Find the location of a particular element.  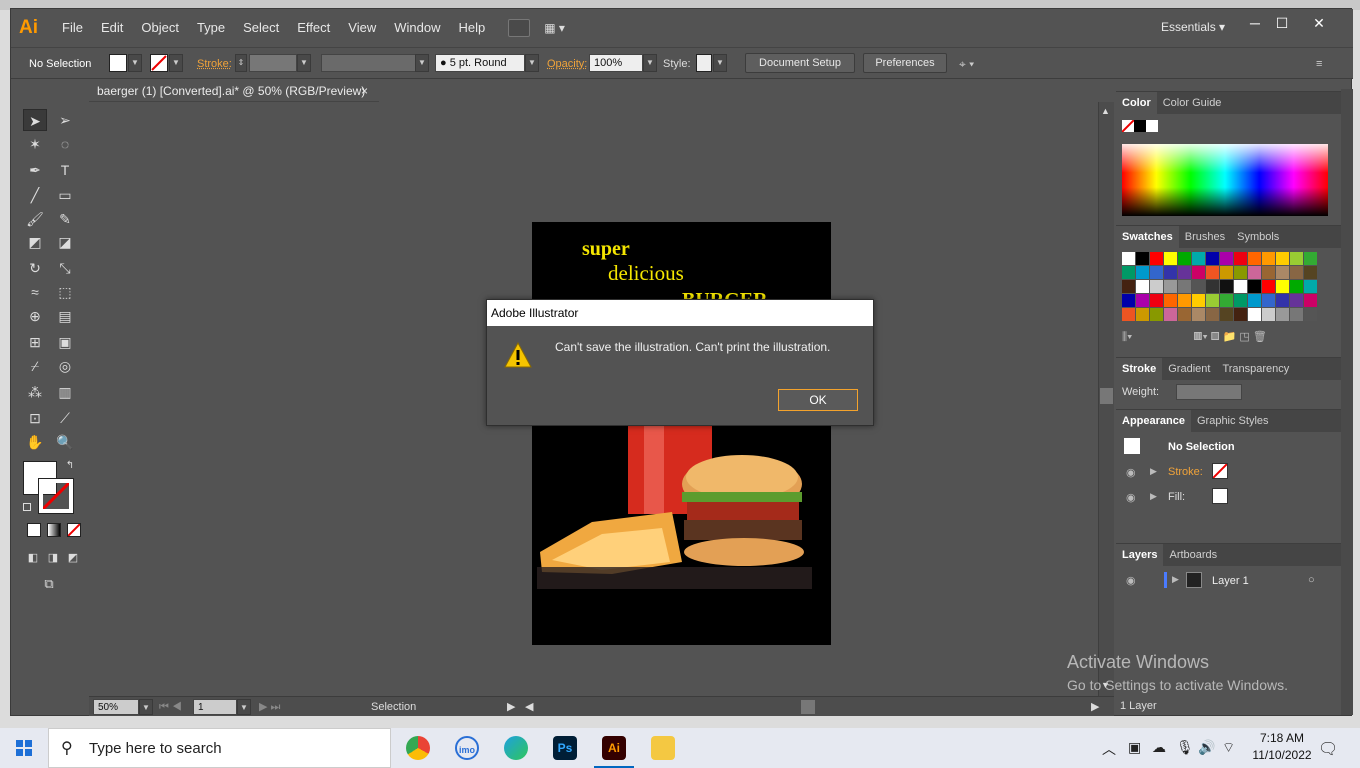

eye-icon: ◉ is located at coordinates (1131, 472).